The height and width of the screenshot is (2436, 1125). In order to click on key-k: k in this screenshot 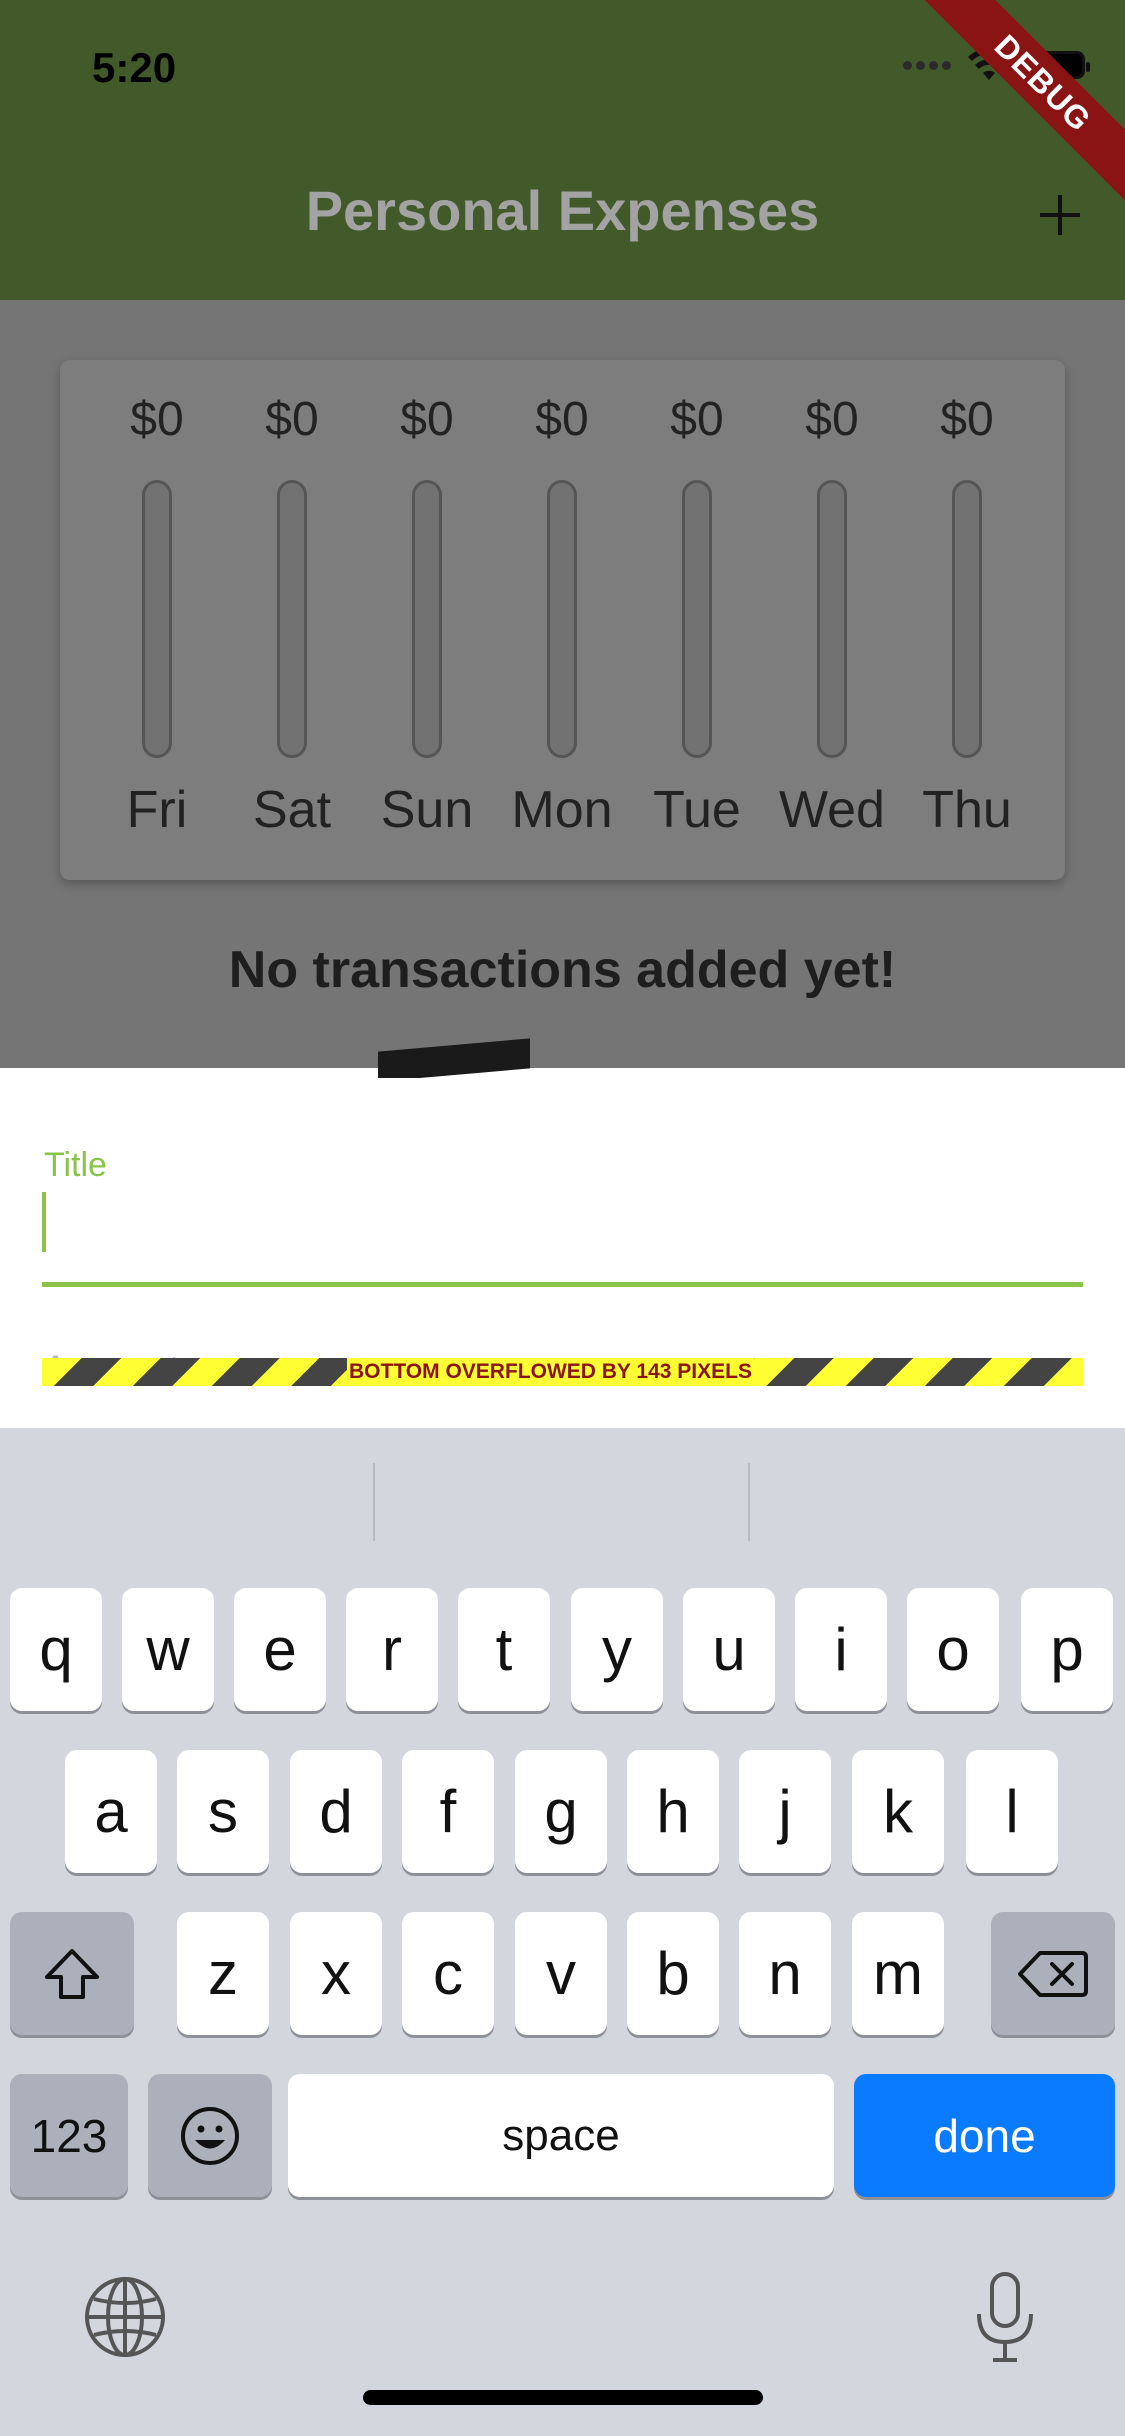, I will do `click(898, 1811)`.